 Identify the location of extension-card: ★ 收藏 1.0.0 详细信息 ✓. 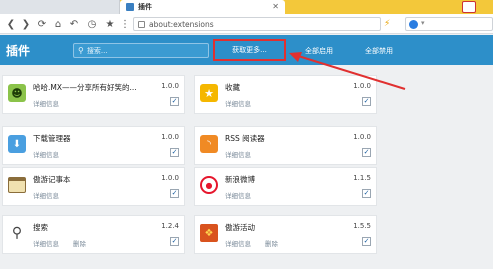
(285, 94).